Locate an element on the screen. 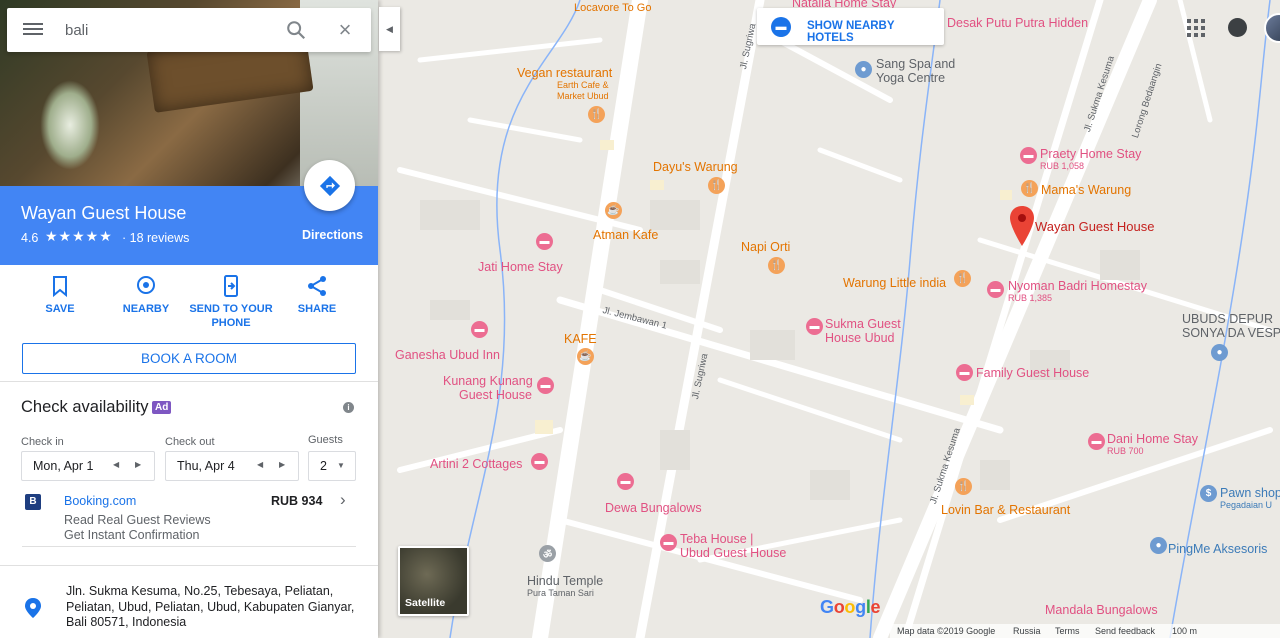 Image resolution: width=1280 pixels, height=638 pixels. share-button: SHARE is located at coordinates (317, 293).